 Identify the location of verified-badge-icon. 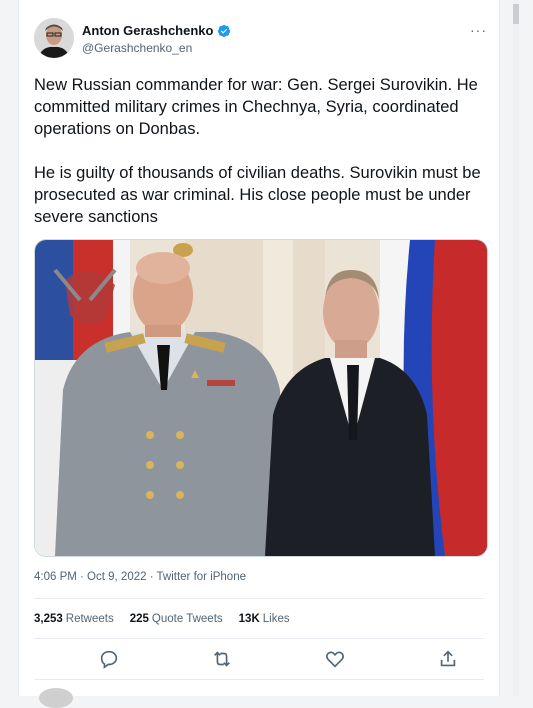
(224, 30).